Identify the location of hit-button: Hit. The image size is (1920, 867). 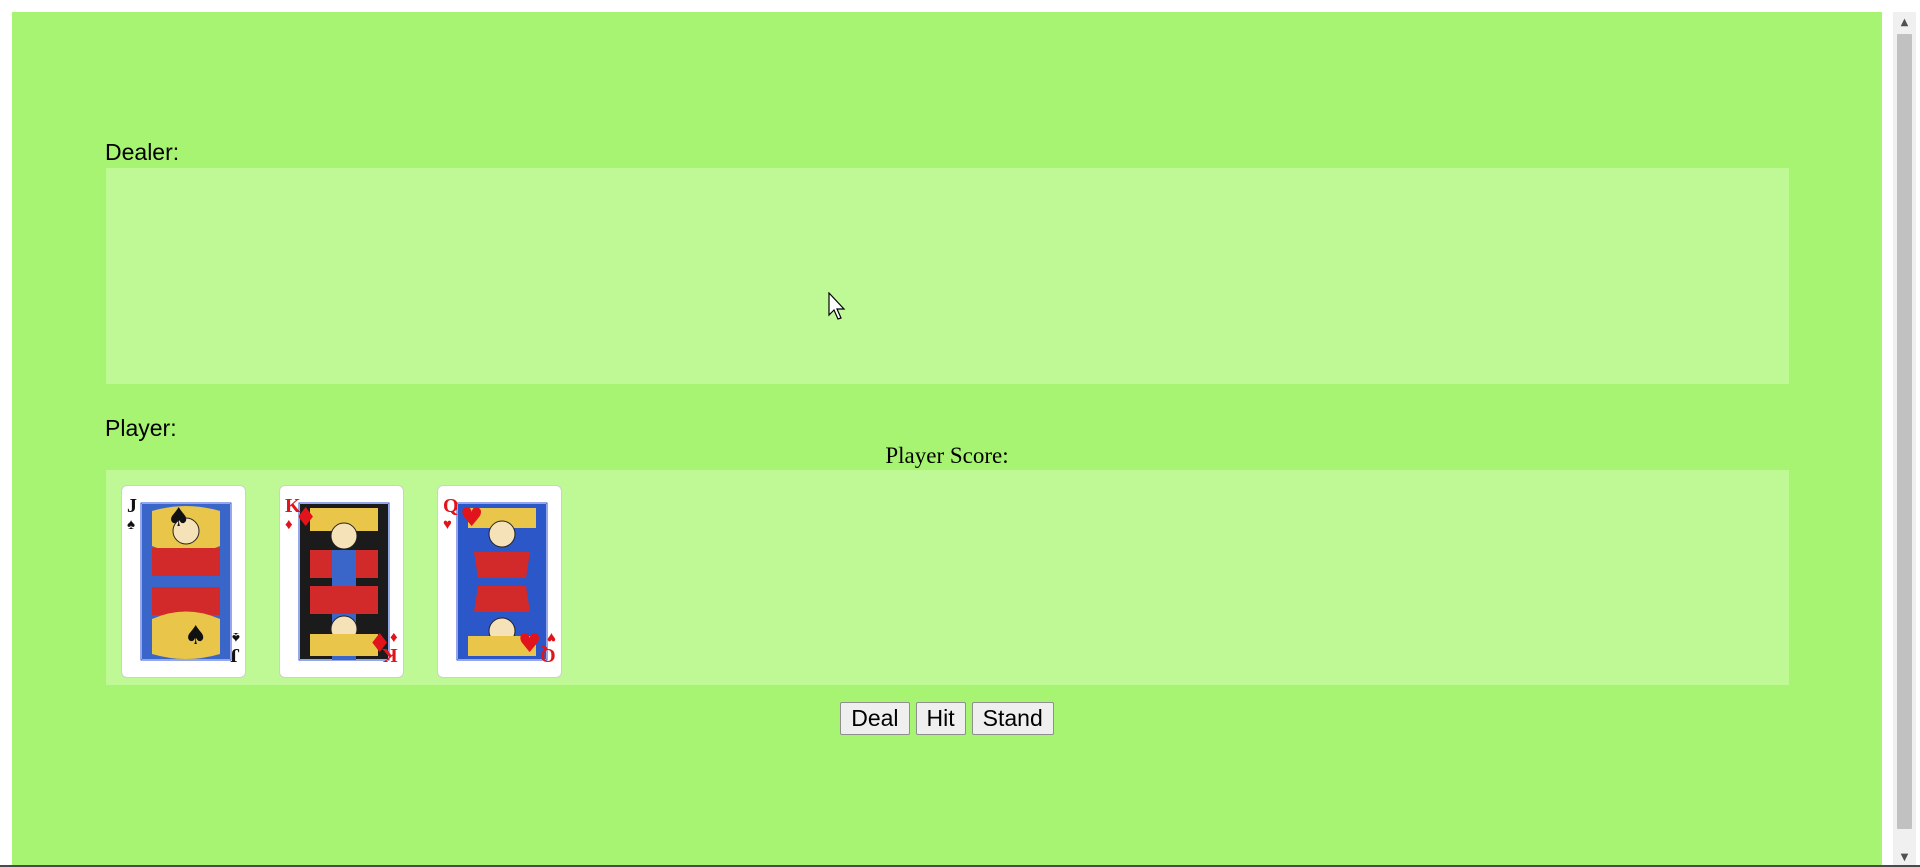
(940, 718).